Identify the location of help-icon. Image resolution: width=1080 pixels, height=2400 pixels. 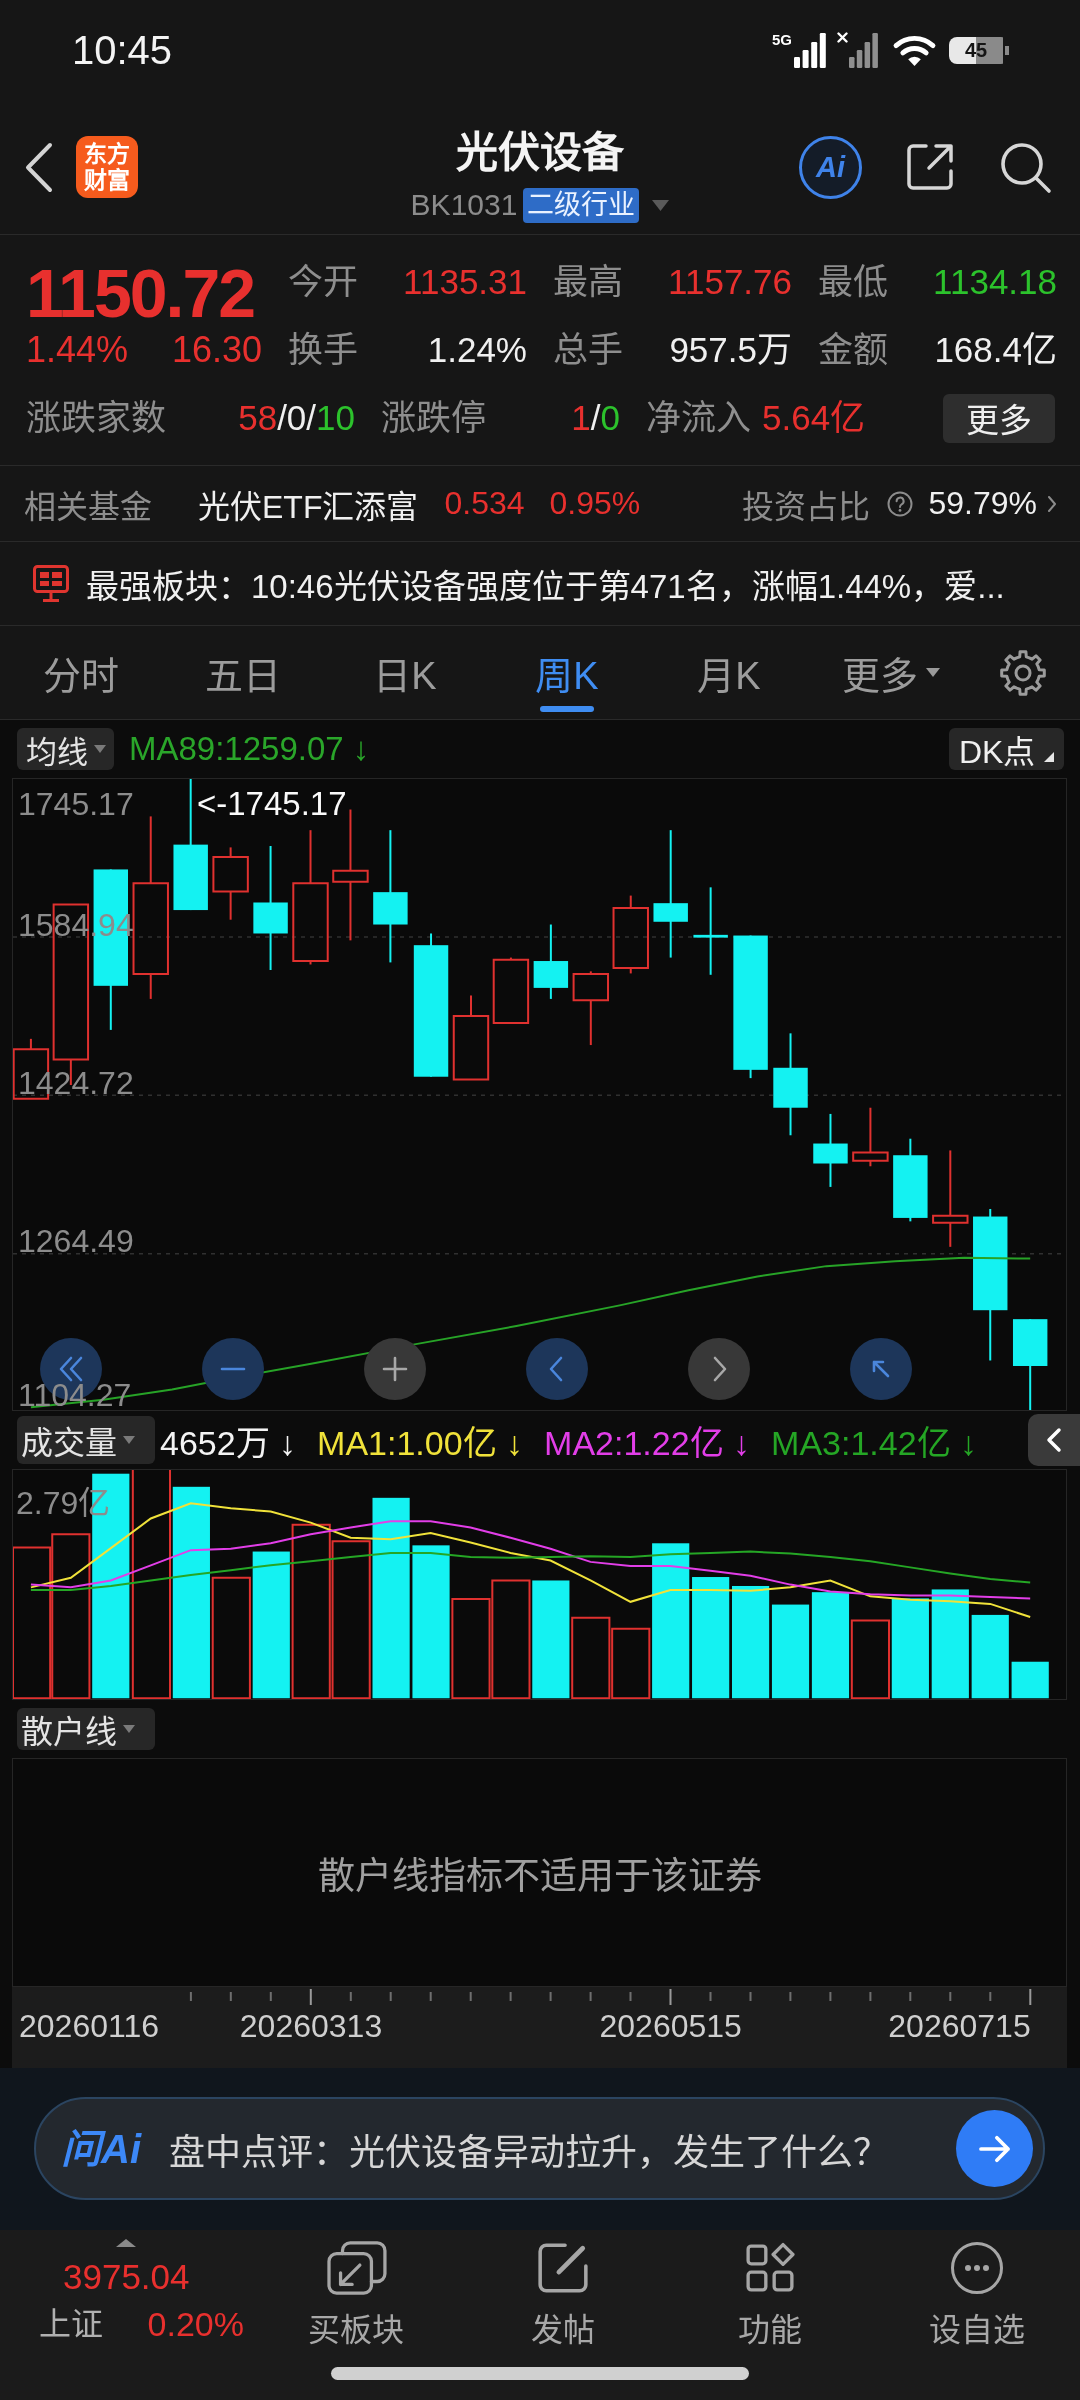
(900, 503).